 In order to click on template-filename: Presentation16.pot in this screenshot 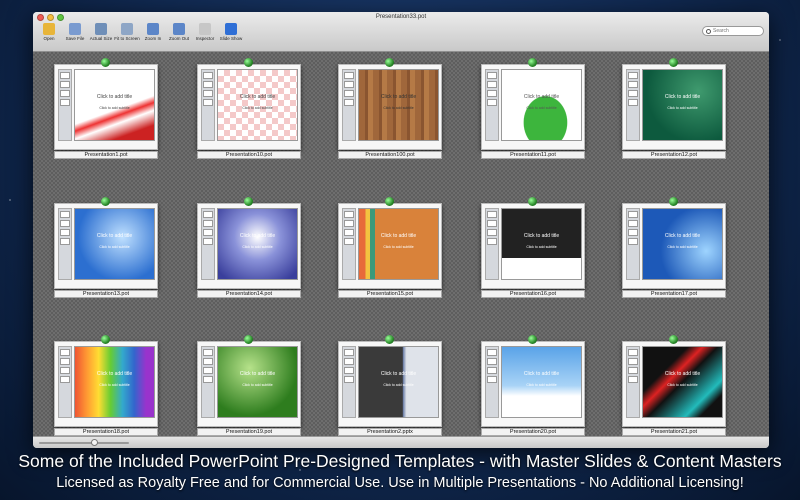, I will do `click(533, 294)`.